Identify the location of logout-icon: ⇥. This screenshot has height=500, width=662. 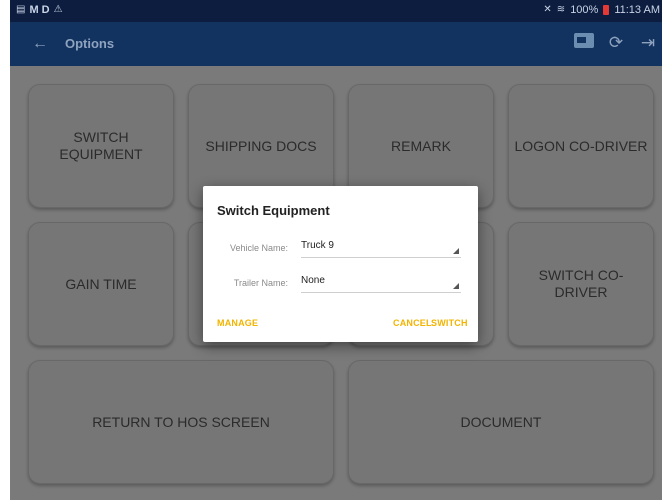
(648, 43).